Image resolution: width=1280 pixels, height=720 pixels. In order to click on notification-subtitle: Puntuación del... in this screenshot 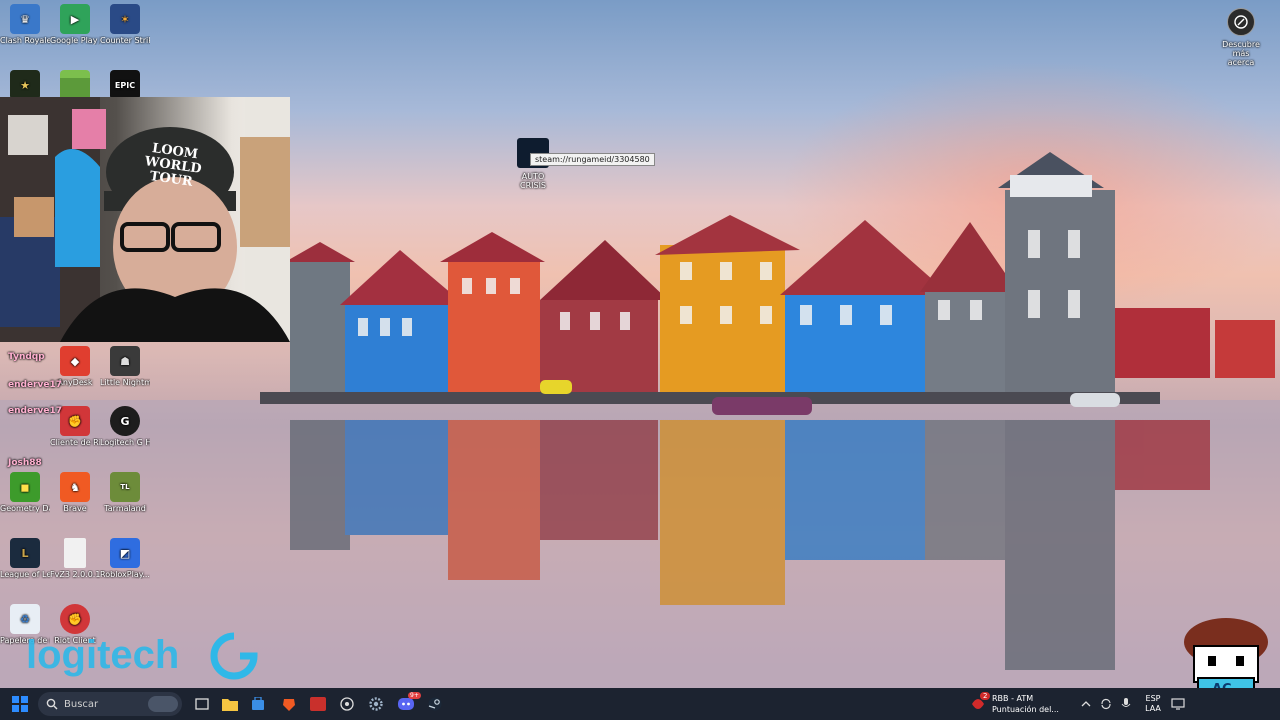, I will do `click(1025, 709)`.